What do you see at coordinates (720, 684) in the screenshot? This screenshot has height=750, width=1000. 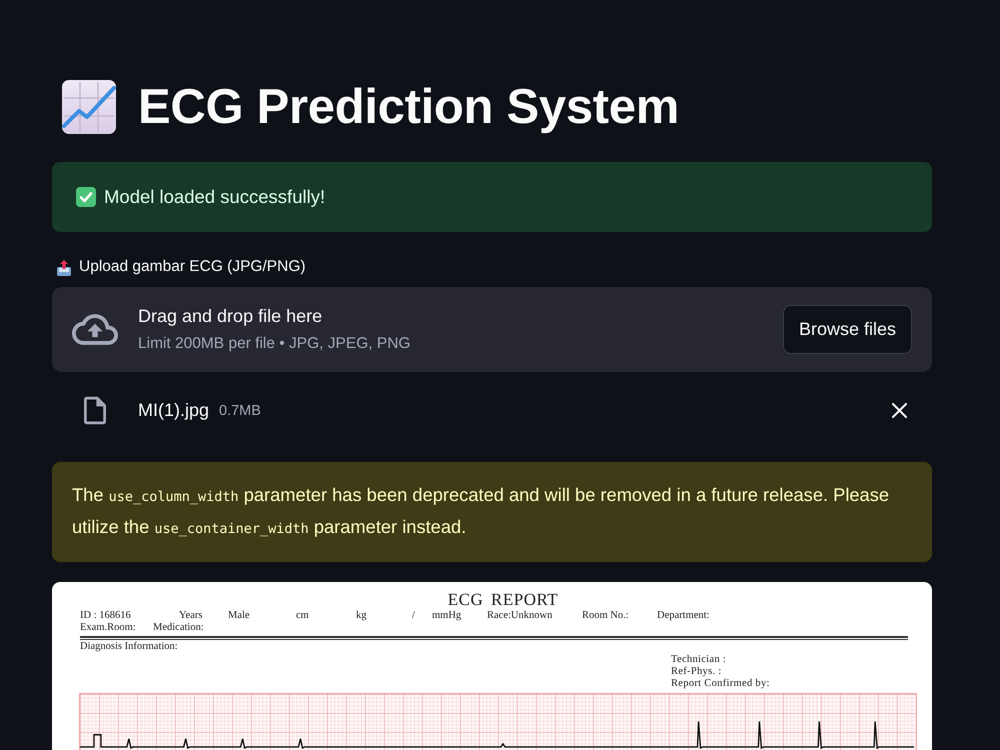 I see `signature-field: Report Confirmed by:` at bounding box center [720, 684].